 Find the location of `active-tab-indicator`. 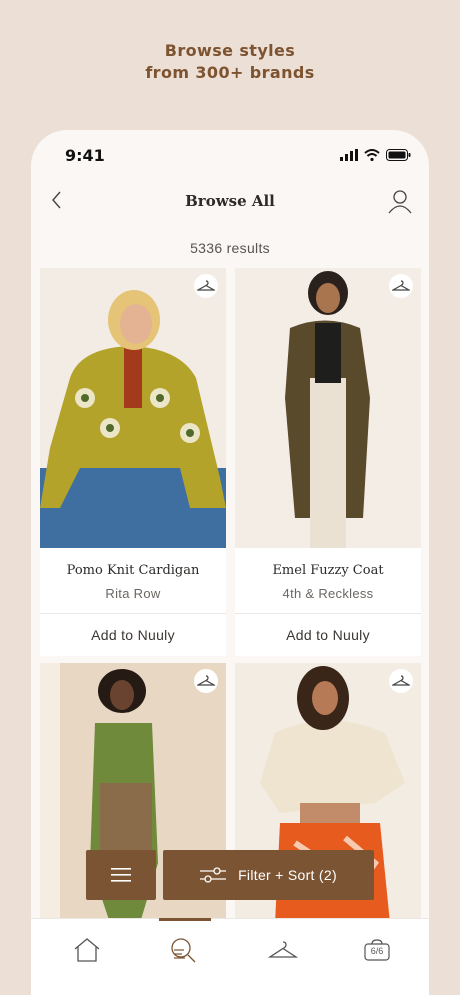

active-tab-indicator is located at coordinates (185, 919).